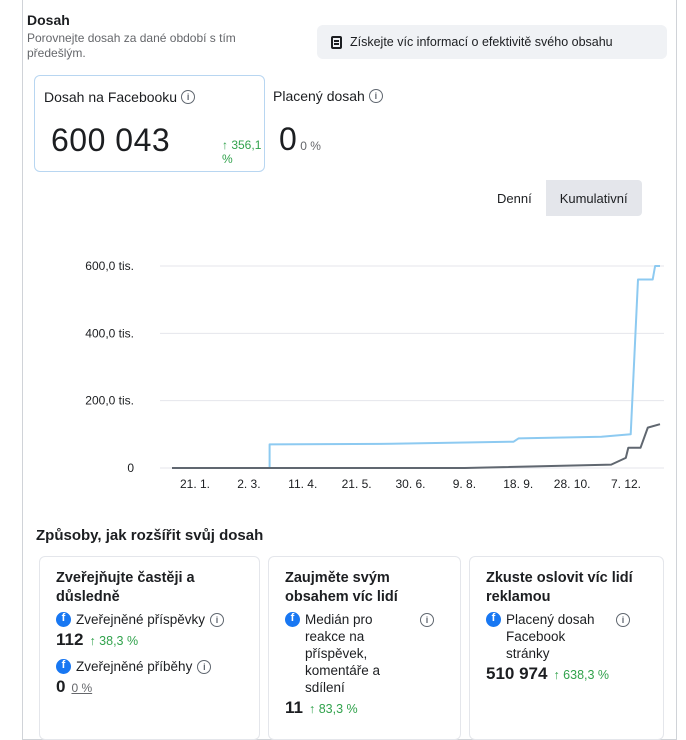 The height and width of the screenshot is (740, 686). Describe the element at coordinates (333, 709) in the screenshot. I see `tip-stat-delta: ↑ 83,3 %` at that location.